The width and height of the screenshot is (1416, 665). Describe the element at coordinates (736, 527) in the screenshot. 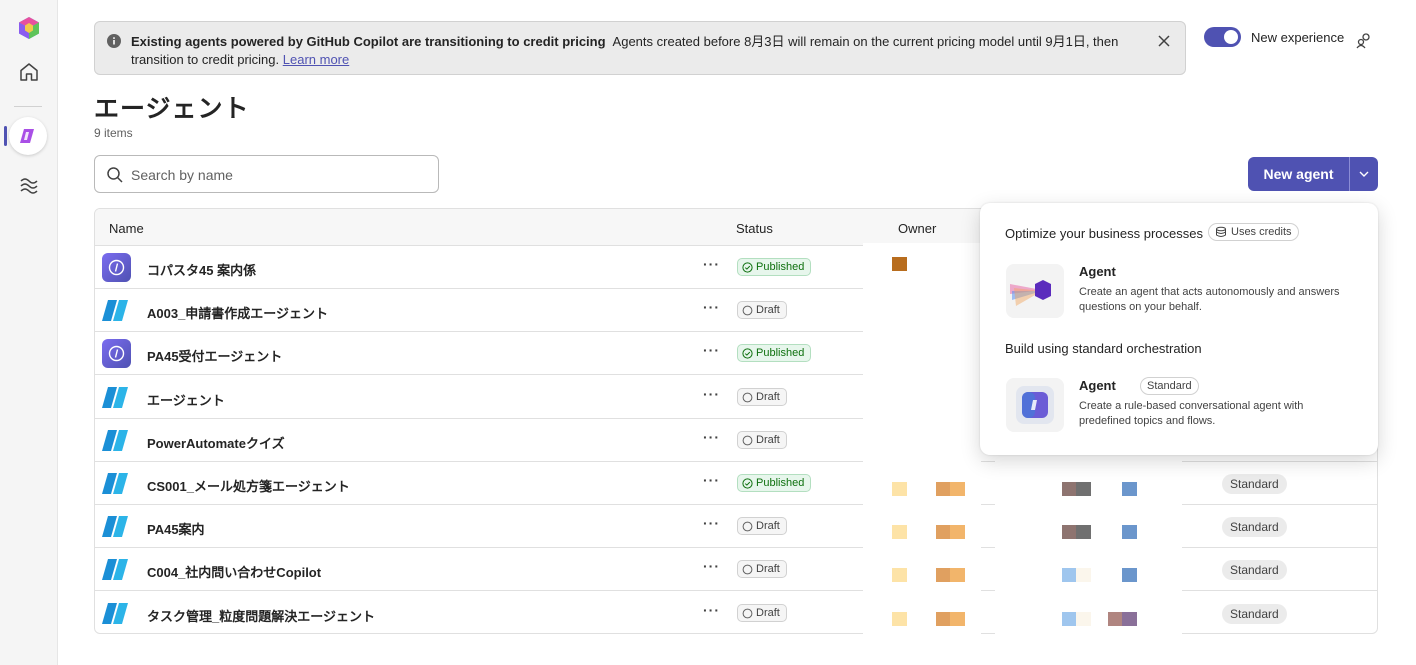

I see `table-row: PA45案内 ··· Draft Standard` at that location.